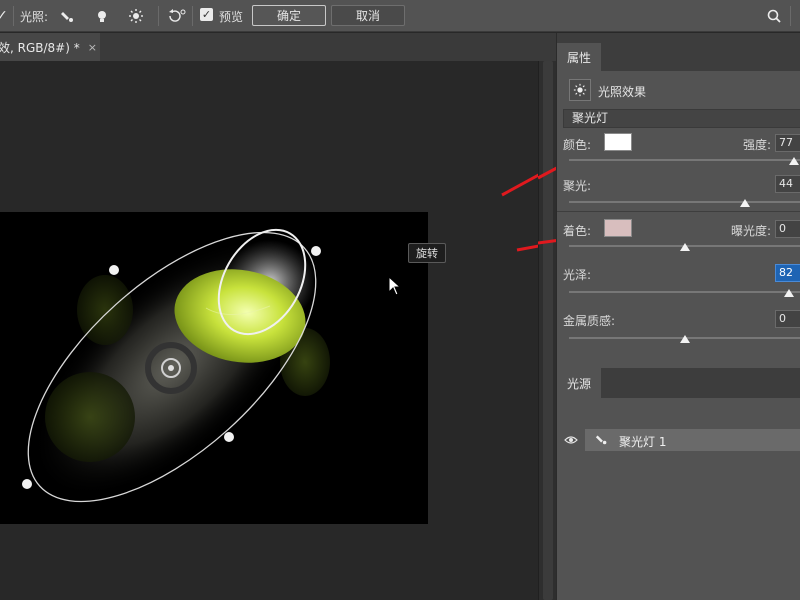 The height and width of the screenshot is (600, 800). What do you see at coordinates (229, 437) in the screenshot?
I see `spotlight-handle-bottom-right` at bounding box center [229, 437].